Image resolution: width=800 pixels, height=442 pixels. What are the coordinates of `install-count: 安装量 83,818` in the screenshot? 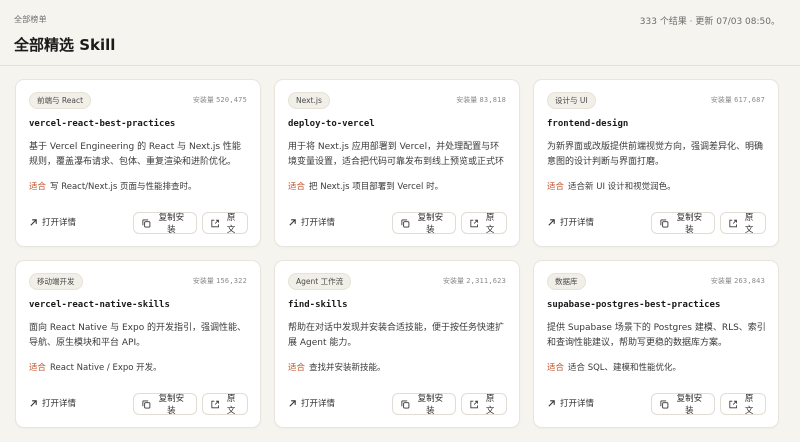 It's located at (481, 100).